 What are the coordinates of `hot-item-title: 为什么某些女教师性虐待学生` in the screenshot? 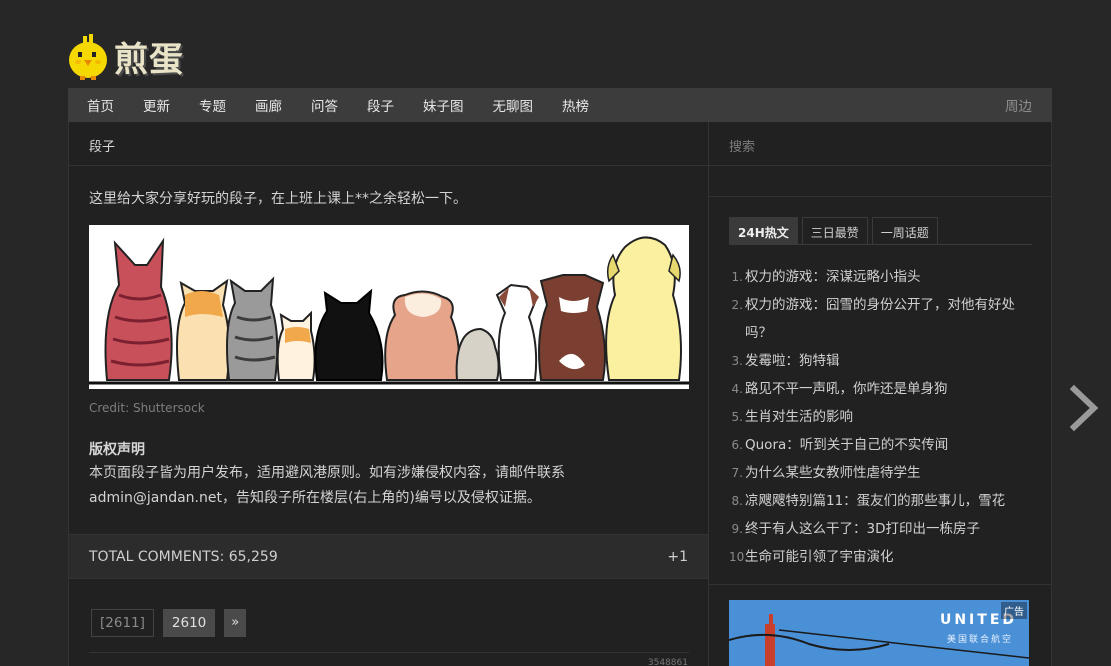 It's located at (833, 473).